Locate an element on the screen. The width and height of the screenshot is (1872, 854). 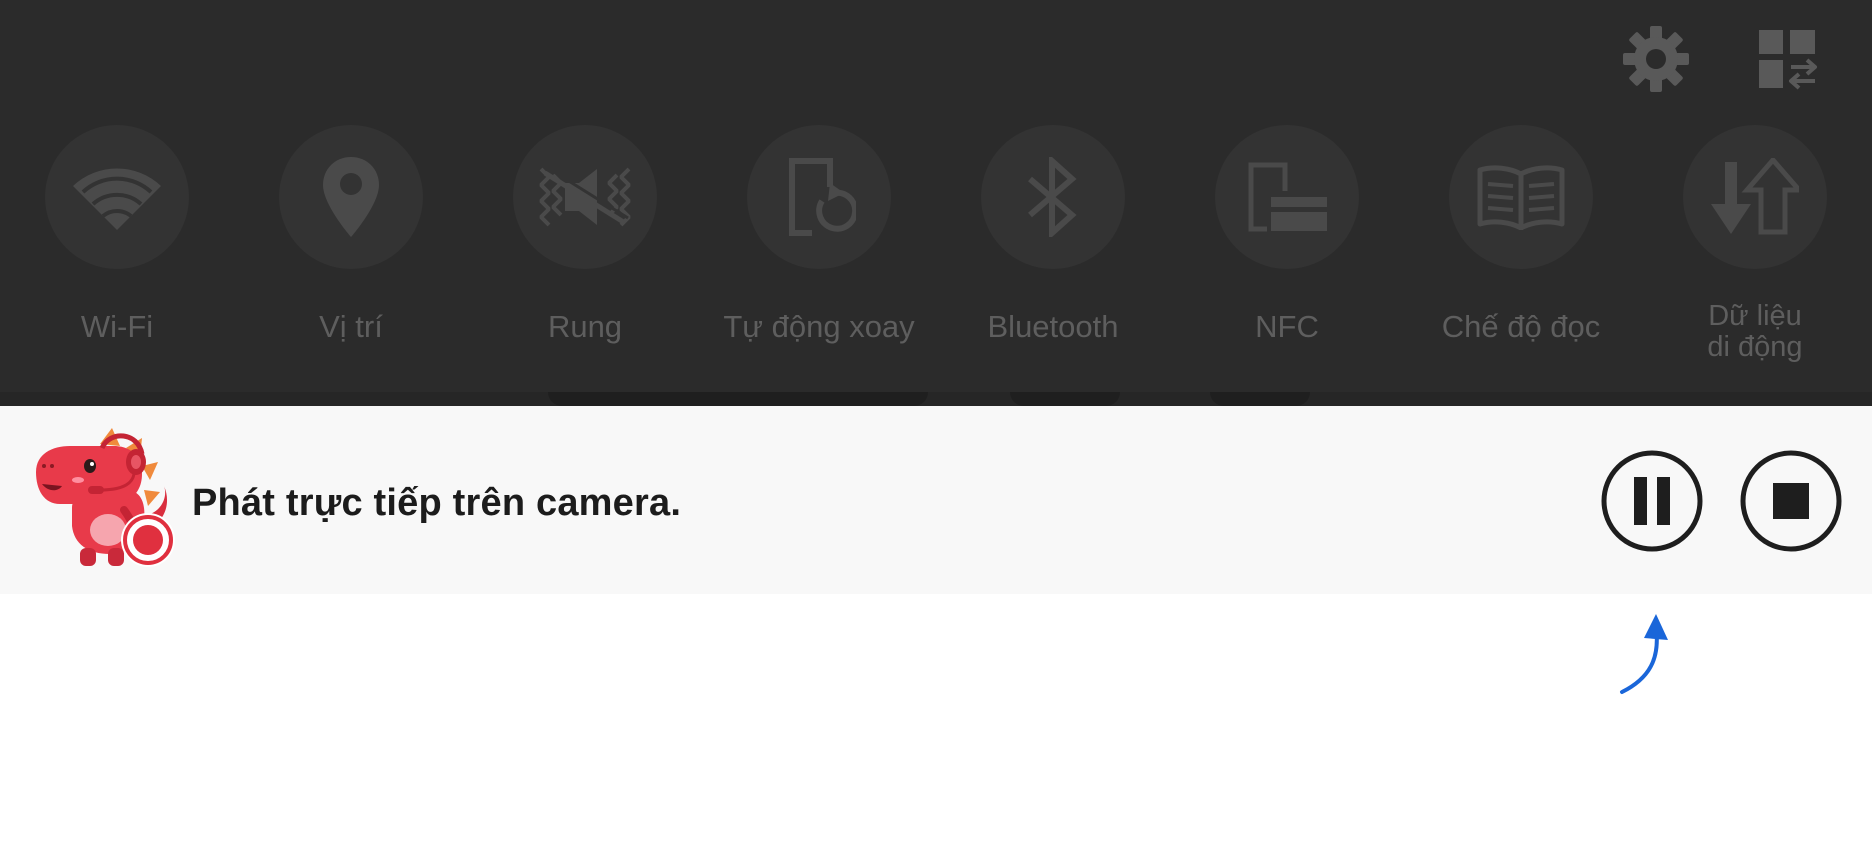
tile-label-bluetooth: Bluetooth is located at coordinates (1053, 326).